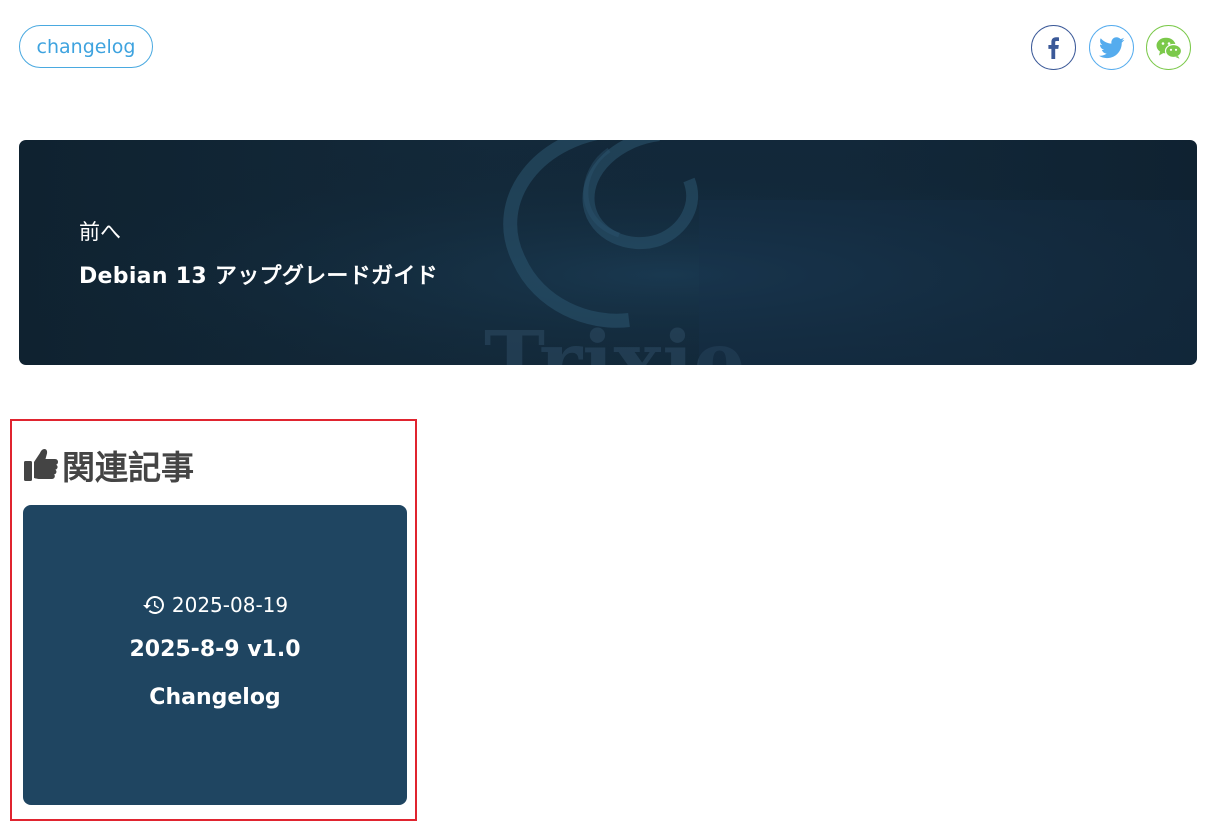 This screenshot has width=1227, height=839. I want to click on related-post-card: 2025-08-19 2025-8-9 v1.0 Changelog, so click(215, 655).